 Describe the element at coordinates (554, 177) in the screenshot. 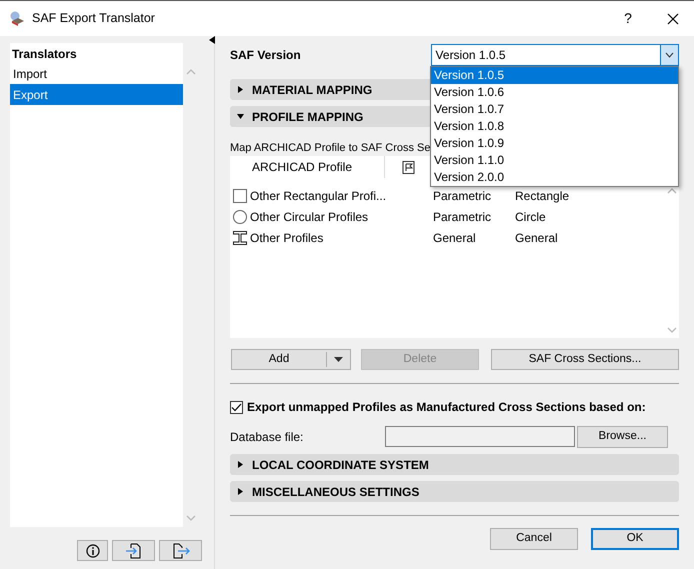

I see `dropdown-option: Version 2.0.0` at that location.